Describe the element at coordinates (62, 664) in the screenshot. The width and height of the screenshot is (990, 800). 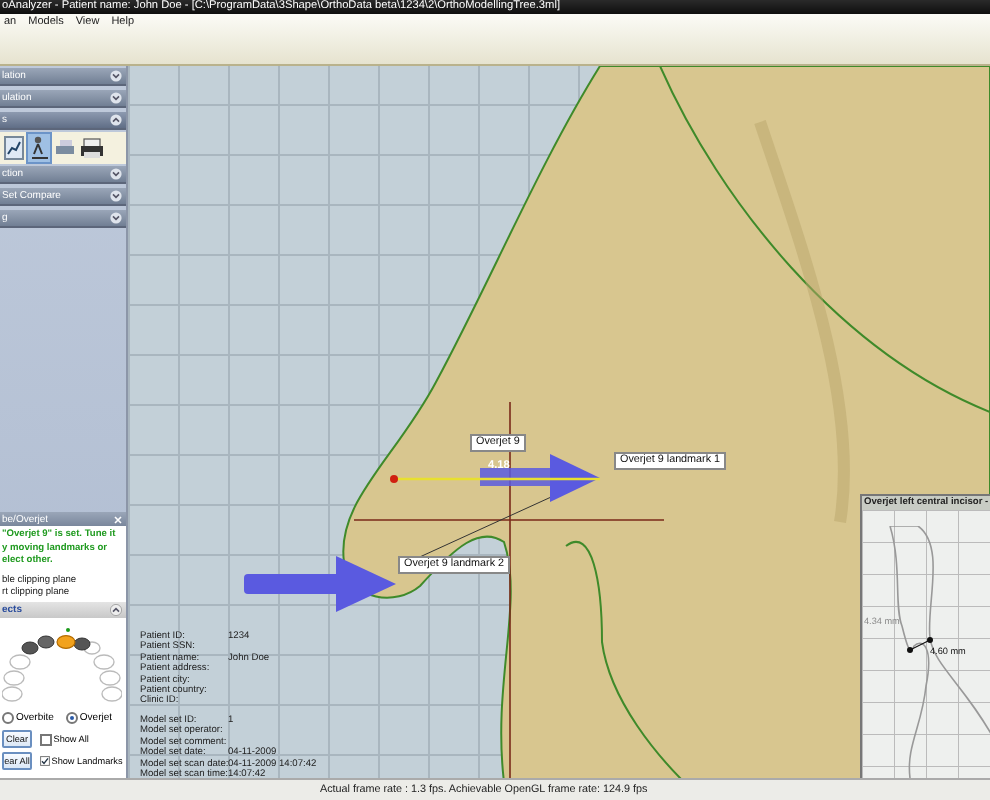
I see `tooth-chart-drawing` at that location.